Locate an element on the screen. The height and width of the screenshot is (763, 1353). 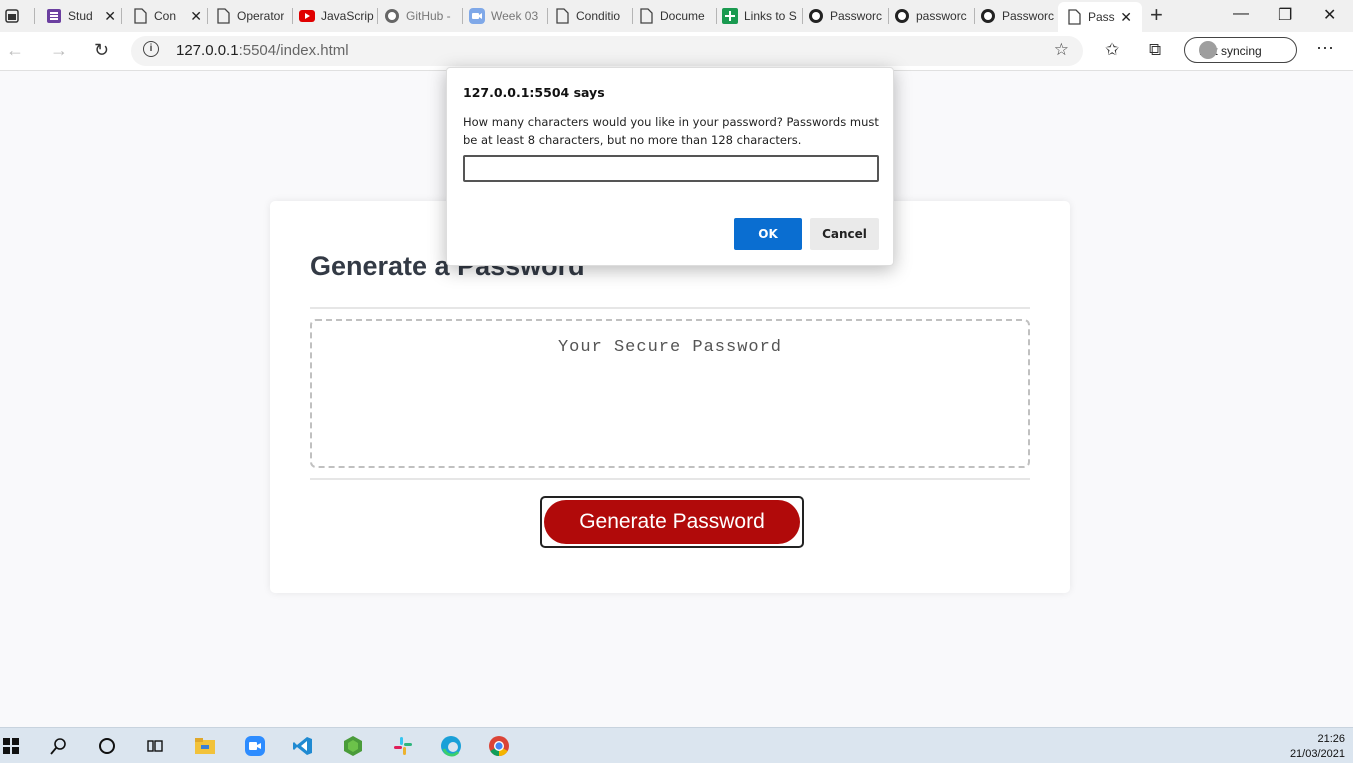
forward-icon: → is located at coordinates (59, 50).